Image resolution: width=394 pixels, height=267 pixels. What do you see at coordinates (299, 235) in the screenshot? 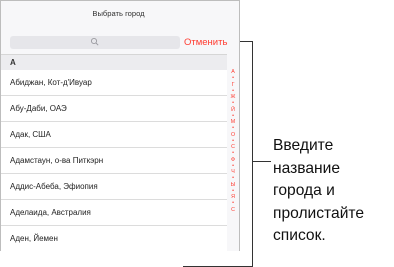
I see `callout-line: список.` at bounding box center [299, 235].